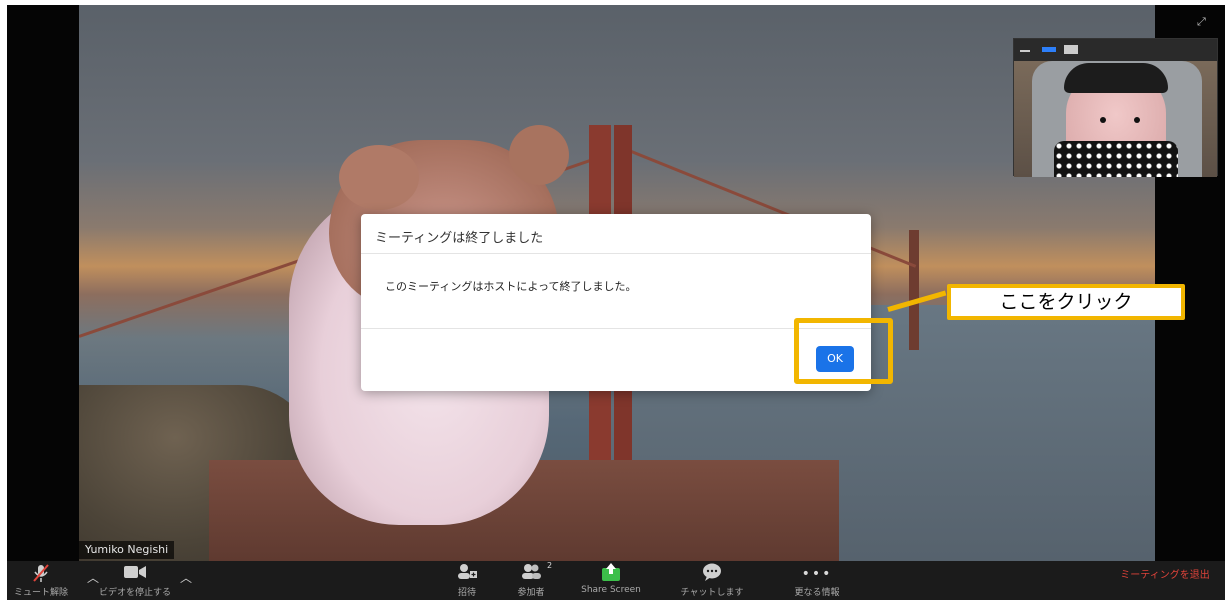 This screenshot has height=600, width=1232. Describe the element at coordinates (1071, 49) in the screenshot. I see `full-view-icon` at that location.